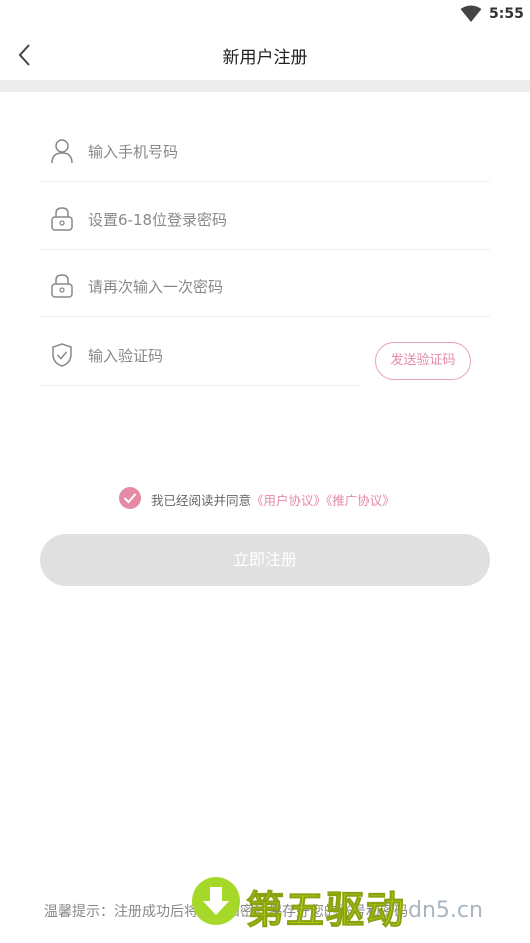  Describe the element at coordinates (216, 901) in the screenshot. I see `download-arrow-icon` at that location.